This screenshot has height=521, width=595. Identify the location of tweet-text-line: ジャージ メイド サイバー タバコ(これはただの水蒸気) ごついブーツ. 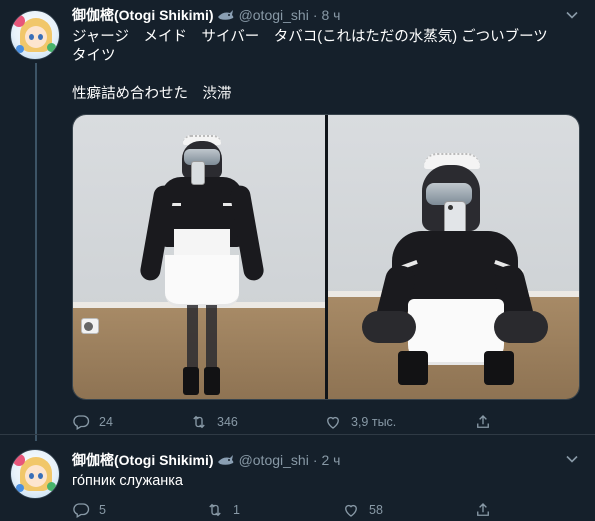
(310, 37).